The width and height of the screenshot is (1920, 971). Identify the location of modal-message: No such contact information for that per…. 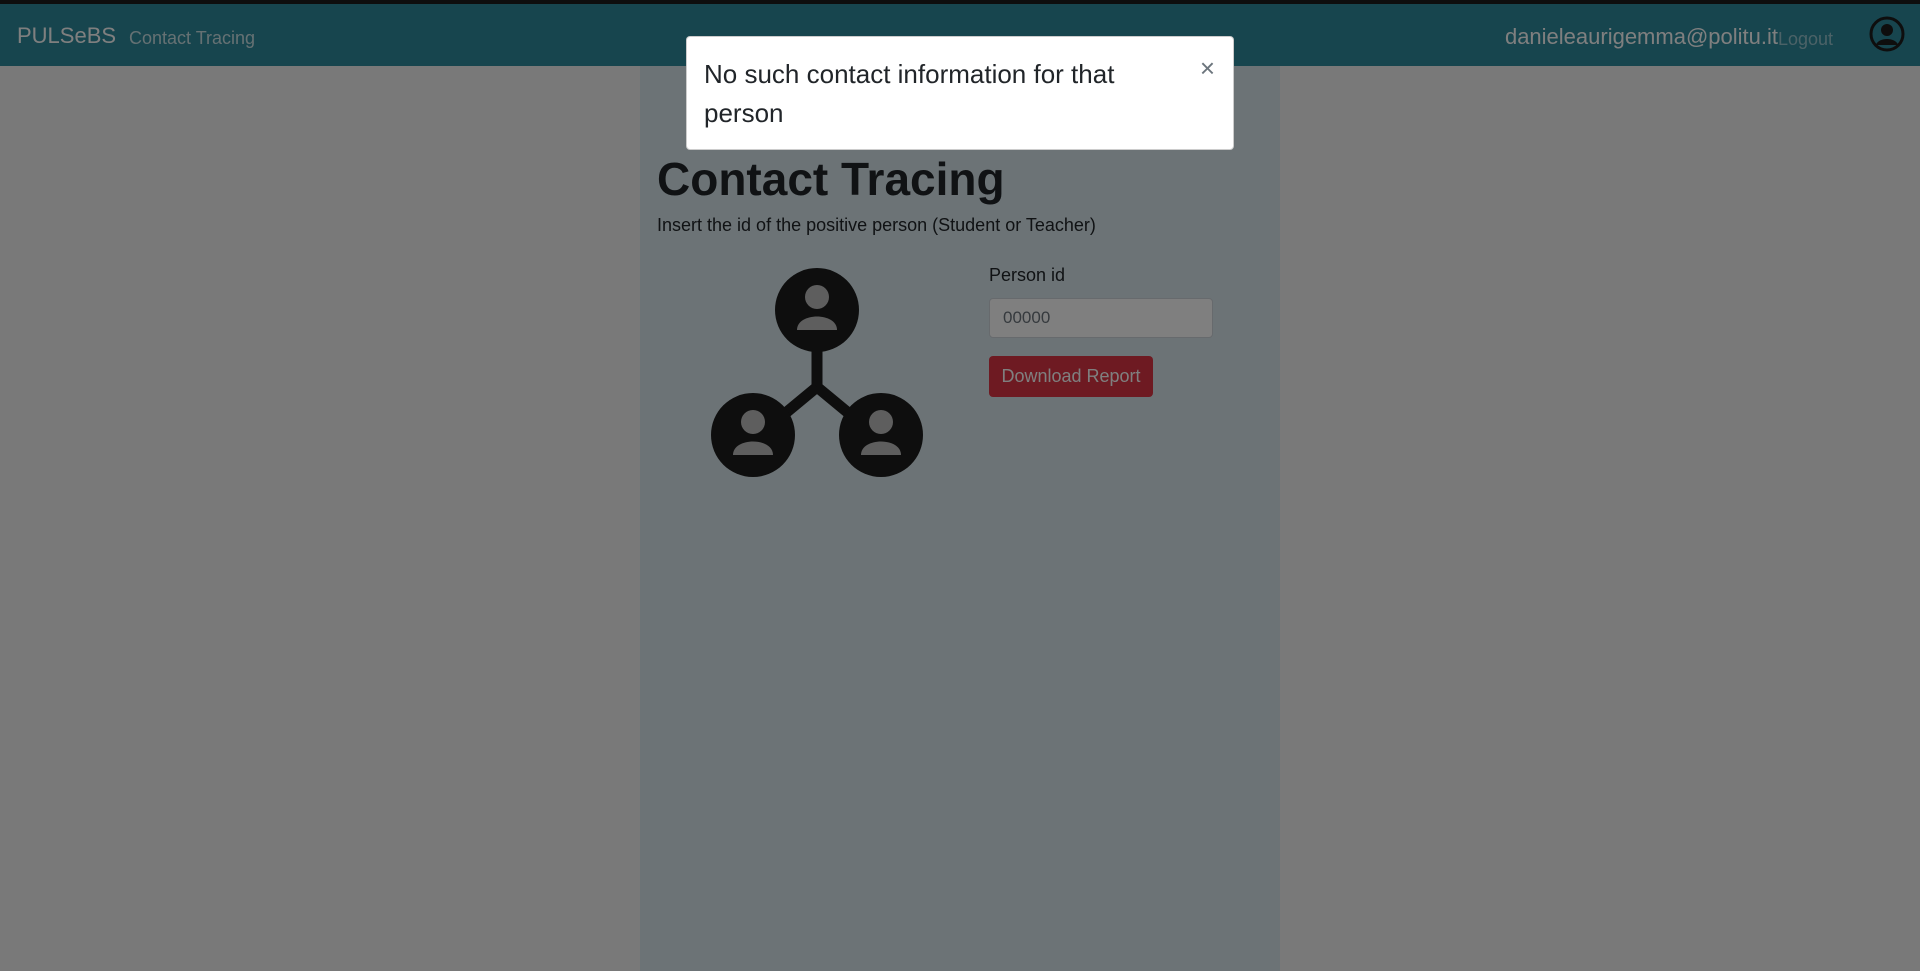
(909, 93).